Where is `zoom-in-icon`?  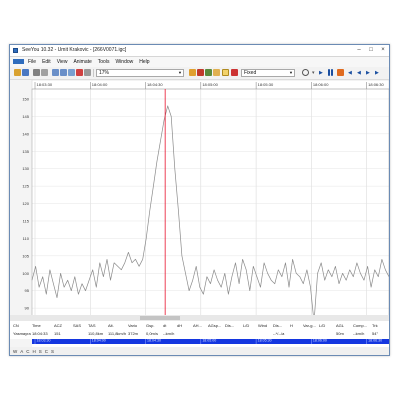 zoom-in-icon is located at coordinates (55, 72).